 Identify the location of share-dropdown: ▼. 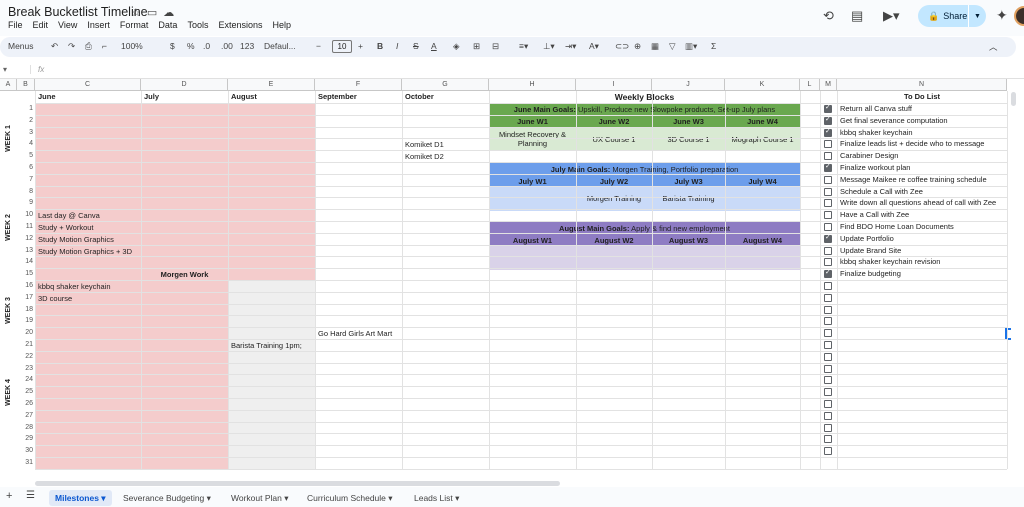
(977, 16).